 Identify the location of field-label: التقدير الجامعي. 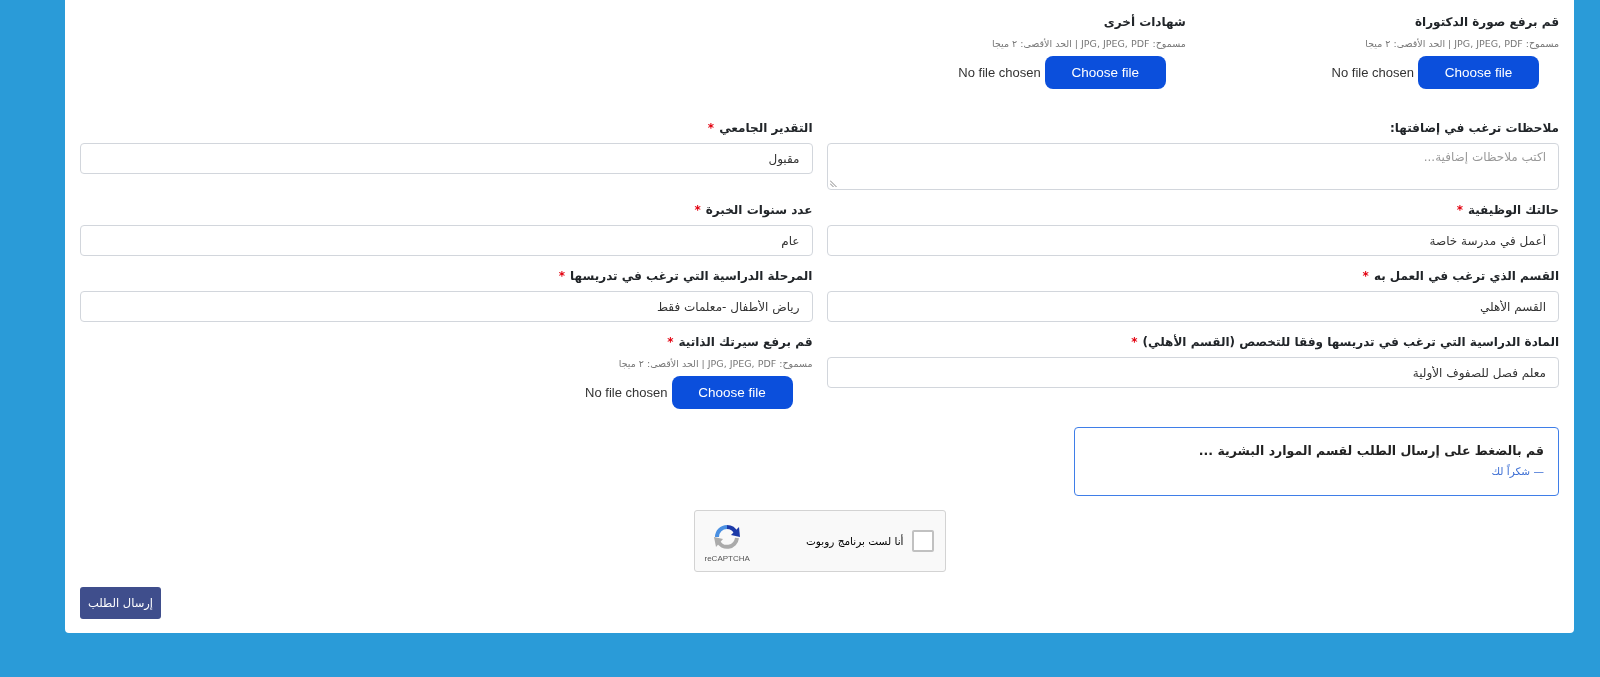
(766, 128).